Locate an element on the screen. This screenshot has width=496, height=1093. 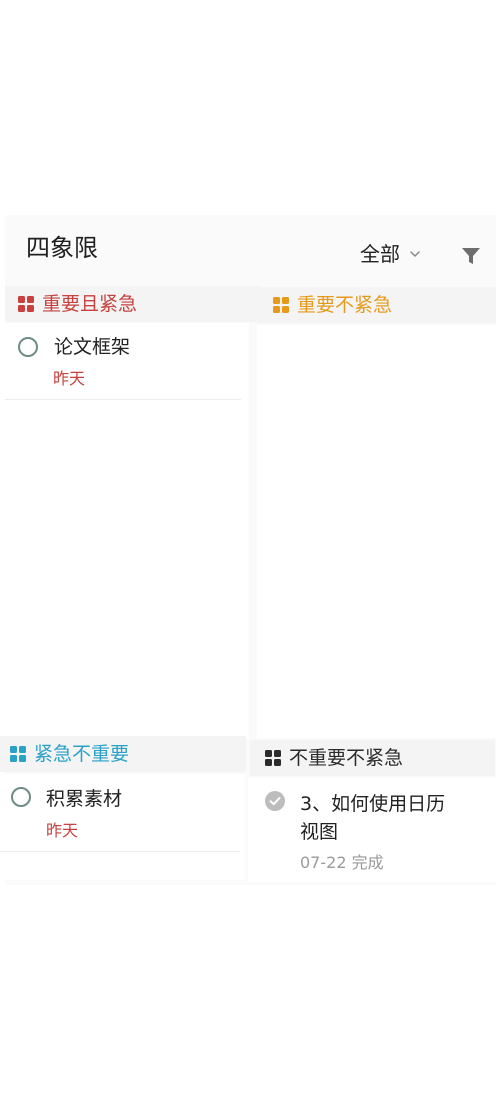
task-item-completed: 3、如何使用日历 视图 07-22 完成 is located at coordinates (372, 830).